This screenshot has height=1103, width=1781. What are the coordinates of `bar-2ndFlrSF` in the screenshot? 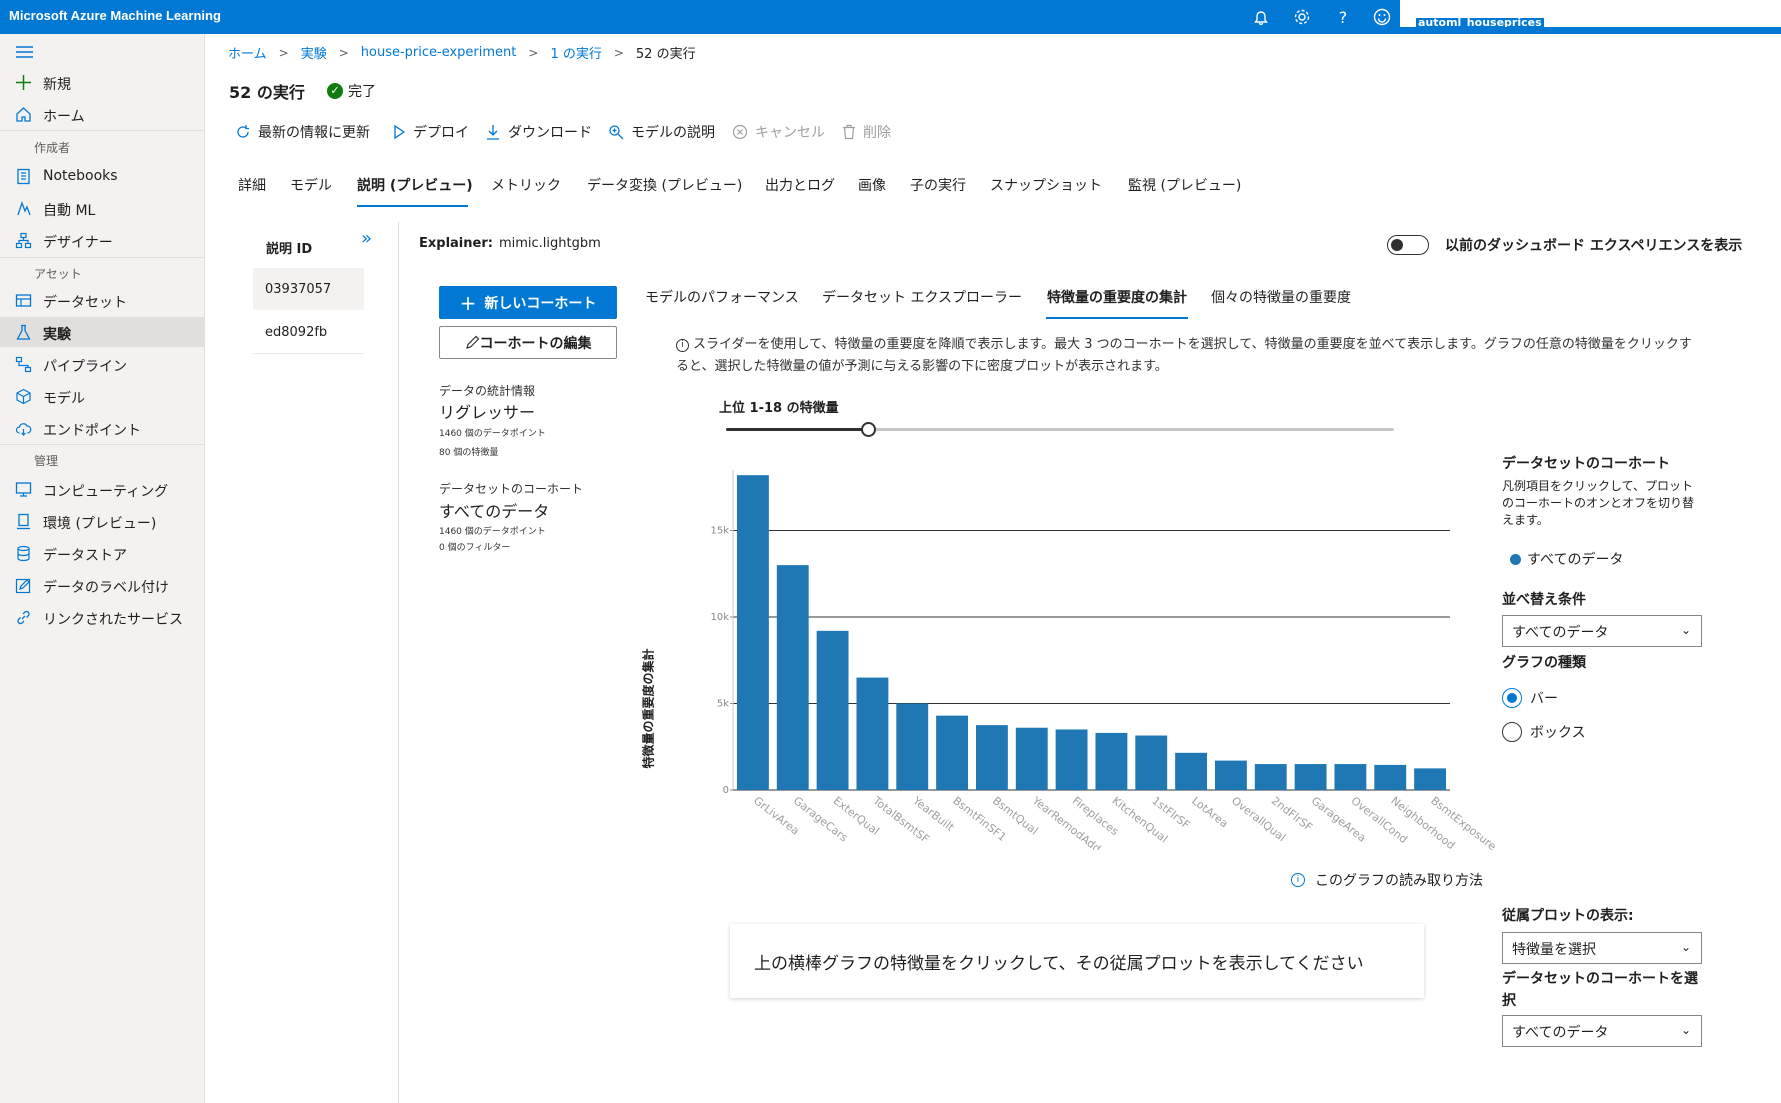 It's located at (1270, 777).